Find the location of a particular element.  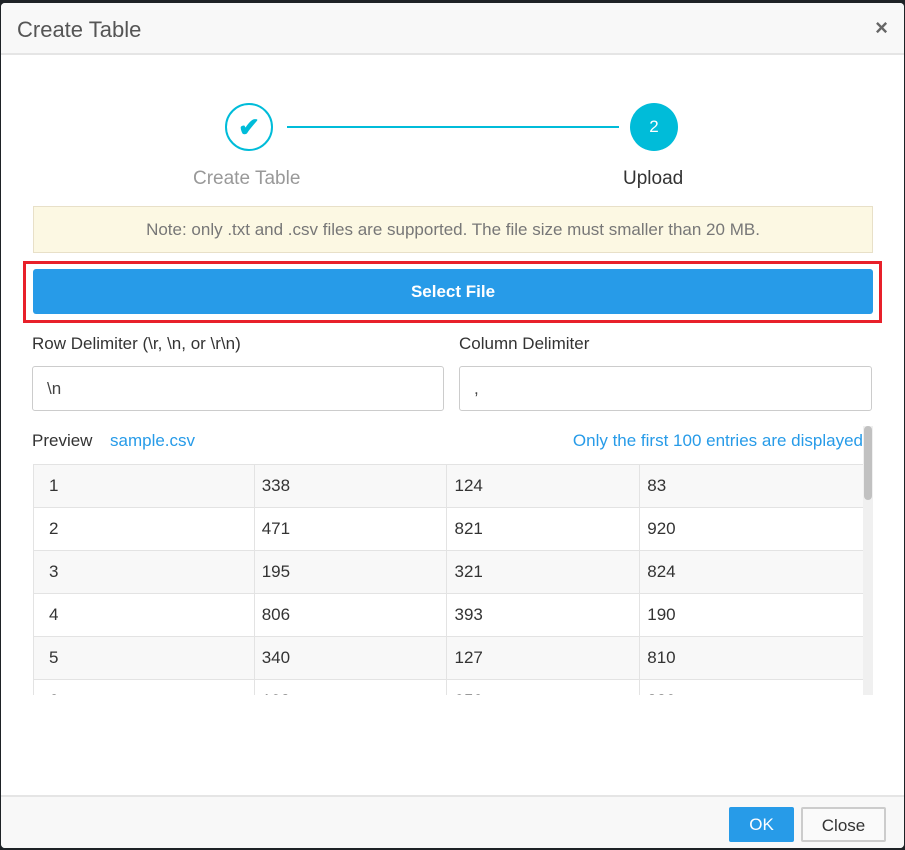

table-cell: 3 is located at coordinates (144, 572).